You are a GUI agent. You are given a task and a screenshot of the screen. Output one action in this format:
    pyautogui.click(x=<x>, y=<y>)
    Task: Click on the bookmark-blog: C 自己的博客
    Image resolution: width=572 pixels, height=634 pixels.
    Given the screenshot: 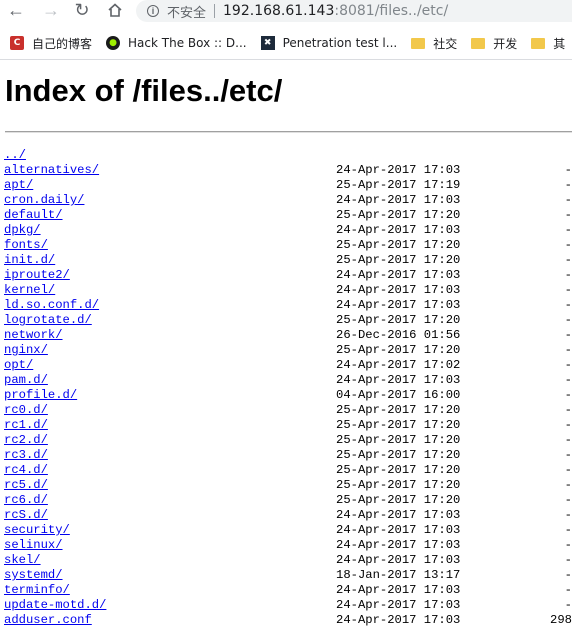 What is the action you would take?
    pyautogui.click(x=51, y=43)
    